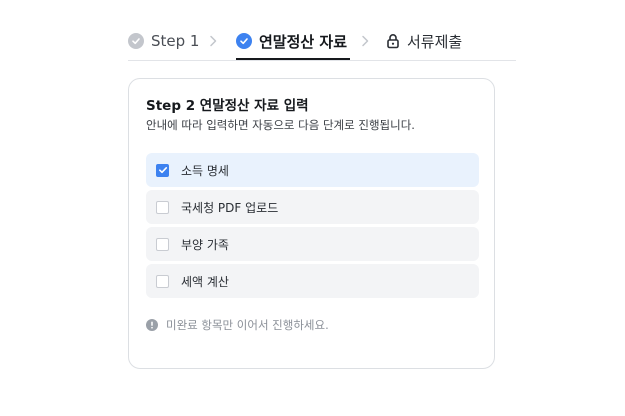  I want to click on checklist-item-pdf-upload: 국세청 PDF 업로드, so click(312, 207).